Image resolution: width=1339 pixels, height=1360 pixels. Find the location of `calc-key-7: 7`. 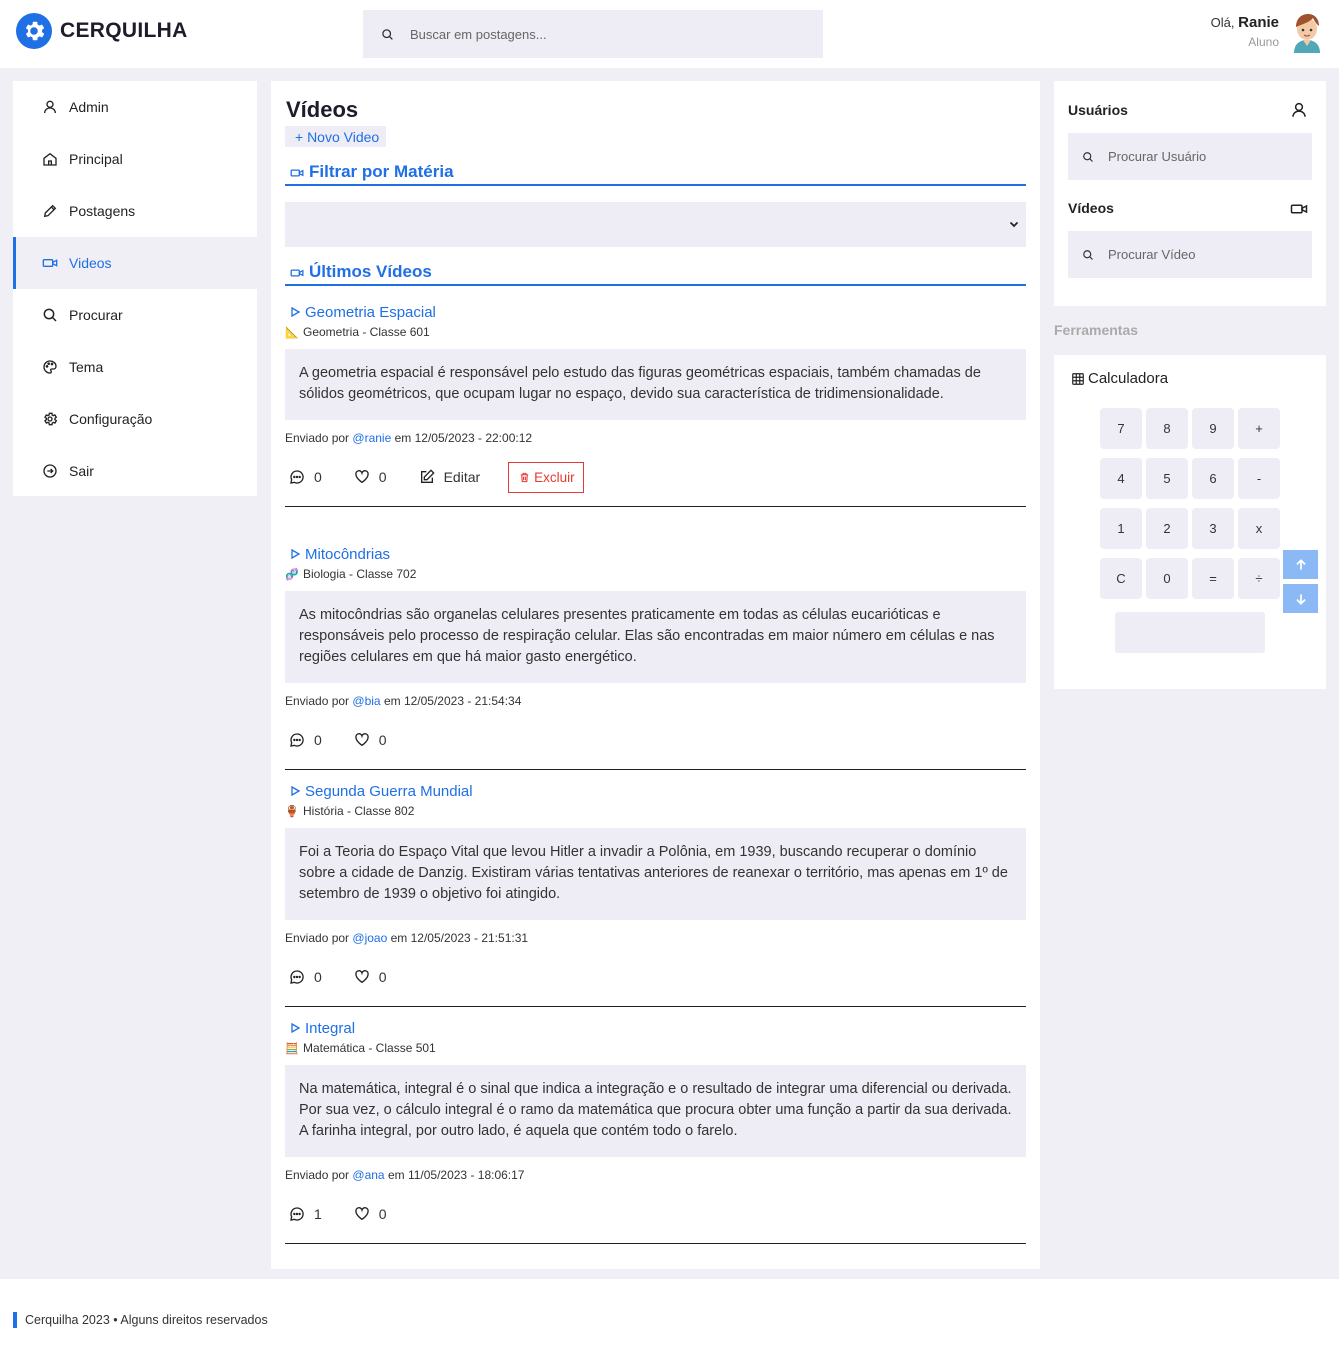

calc-key-7: 7 is located at coordinates (1121, 428).